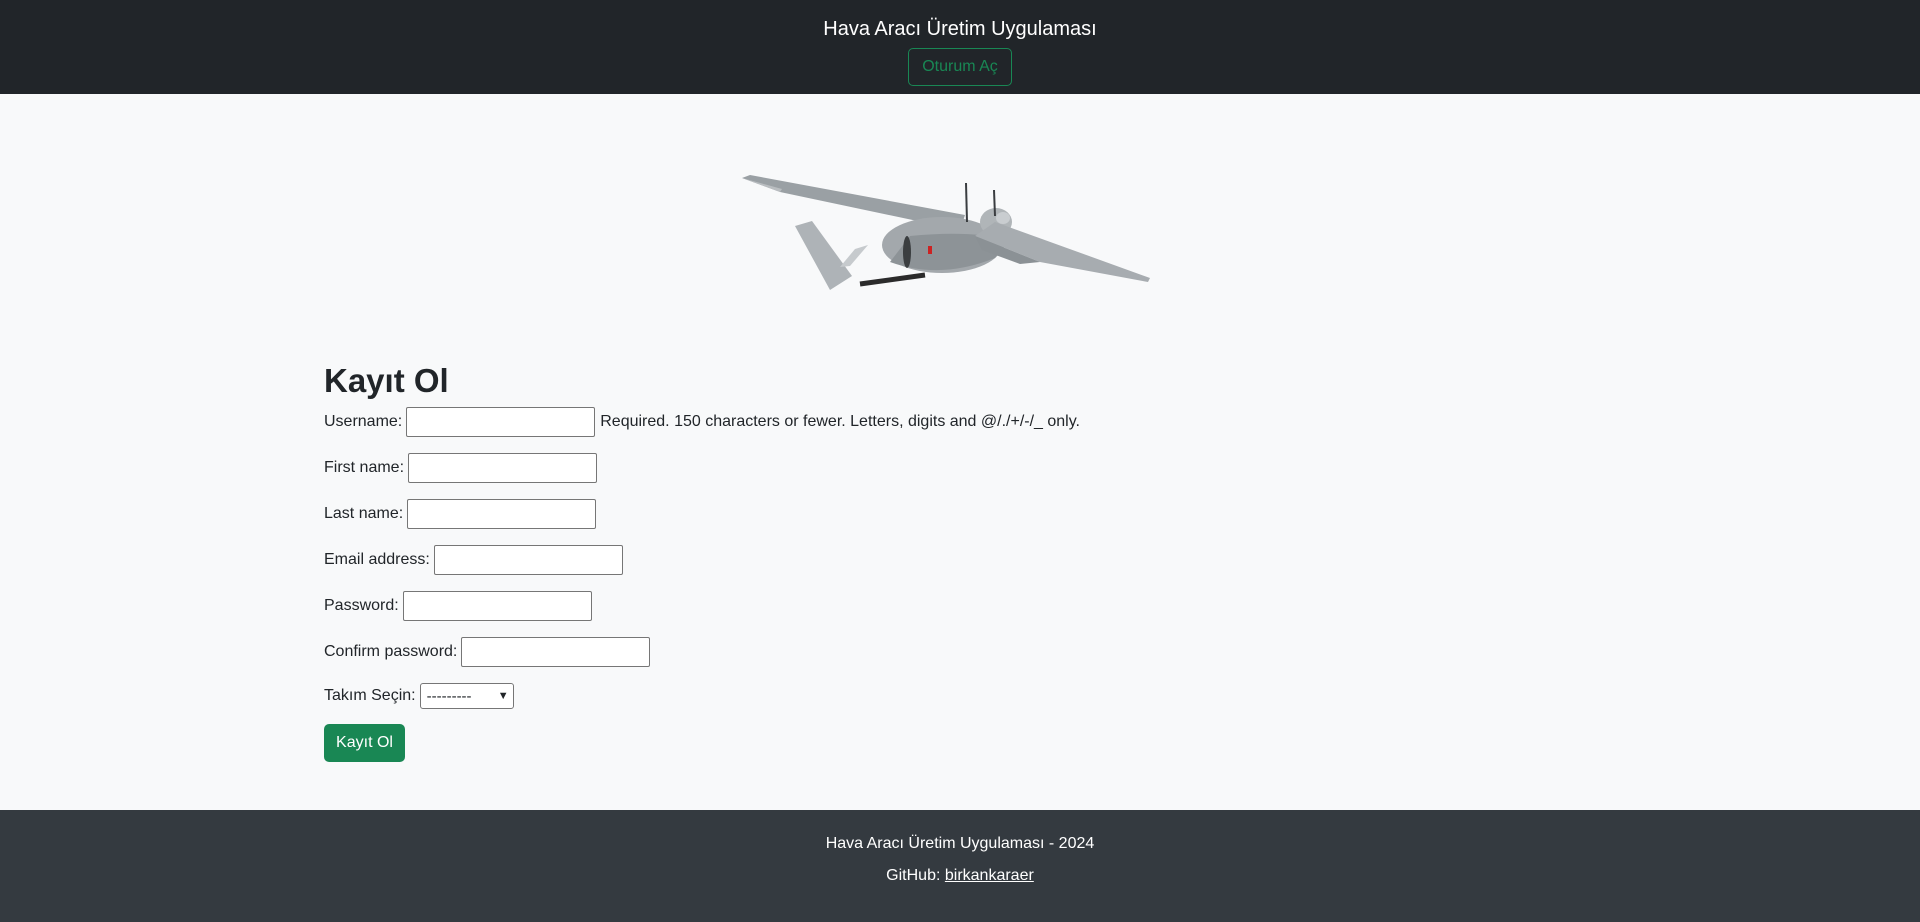 The width and height of the screenshot is (1920, 922). Describe the element at coordinates (502, 514) in the screenshot. I see `last-name-input` at that location.